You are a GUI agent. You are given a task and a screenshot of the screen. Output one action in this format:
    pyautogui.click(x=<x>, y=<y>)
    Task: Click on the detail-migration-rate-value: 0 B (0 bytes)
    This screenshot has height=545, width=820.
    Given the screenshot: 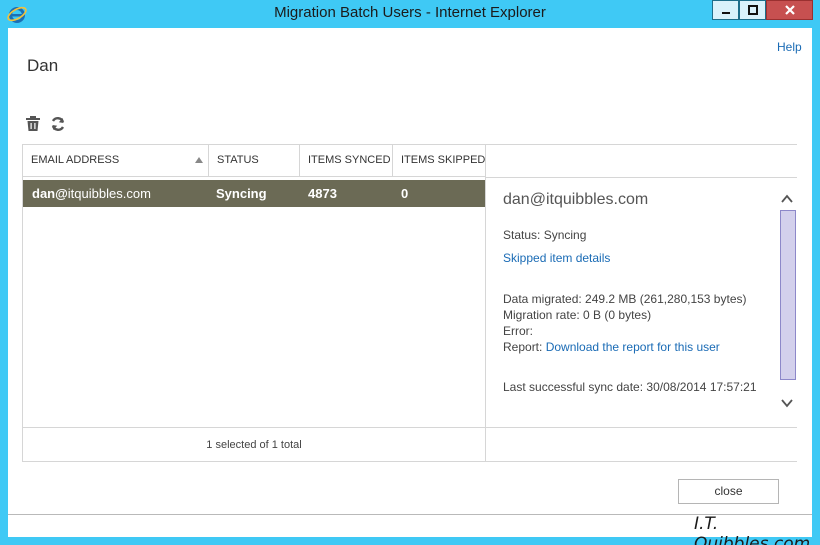 What is the action you would take?
    pyautogui.click(x=617, y=315)
    